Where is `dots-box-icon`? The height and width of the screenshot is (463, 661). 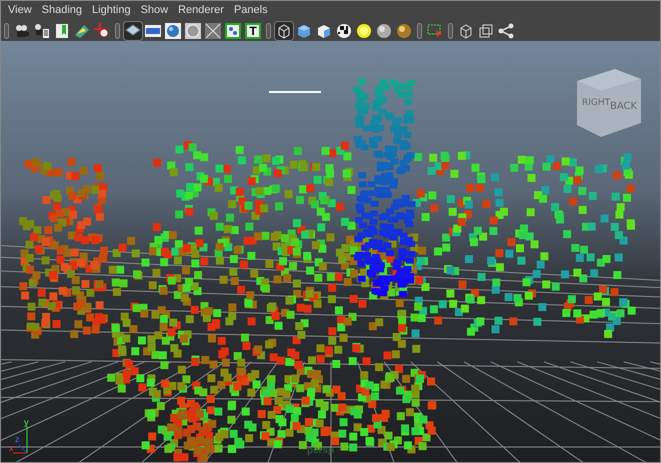
dots-box-icon is located at coordinates (233, 30).